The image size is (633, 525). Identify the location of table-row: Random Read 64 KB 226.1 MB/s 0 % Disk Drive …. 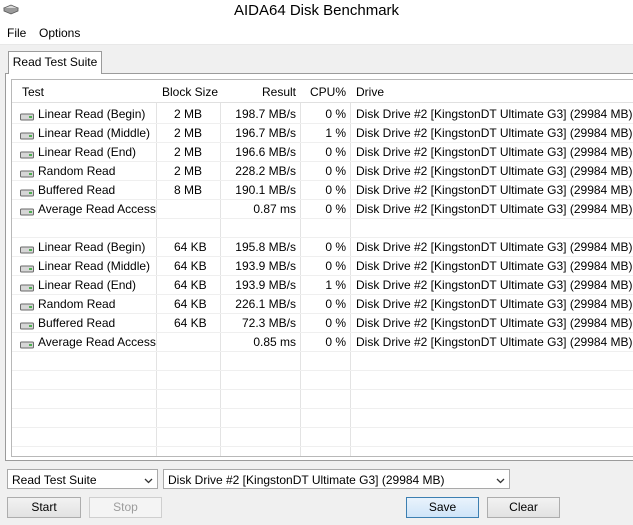
(322, 304).